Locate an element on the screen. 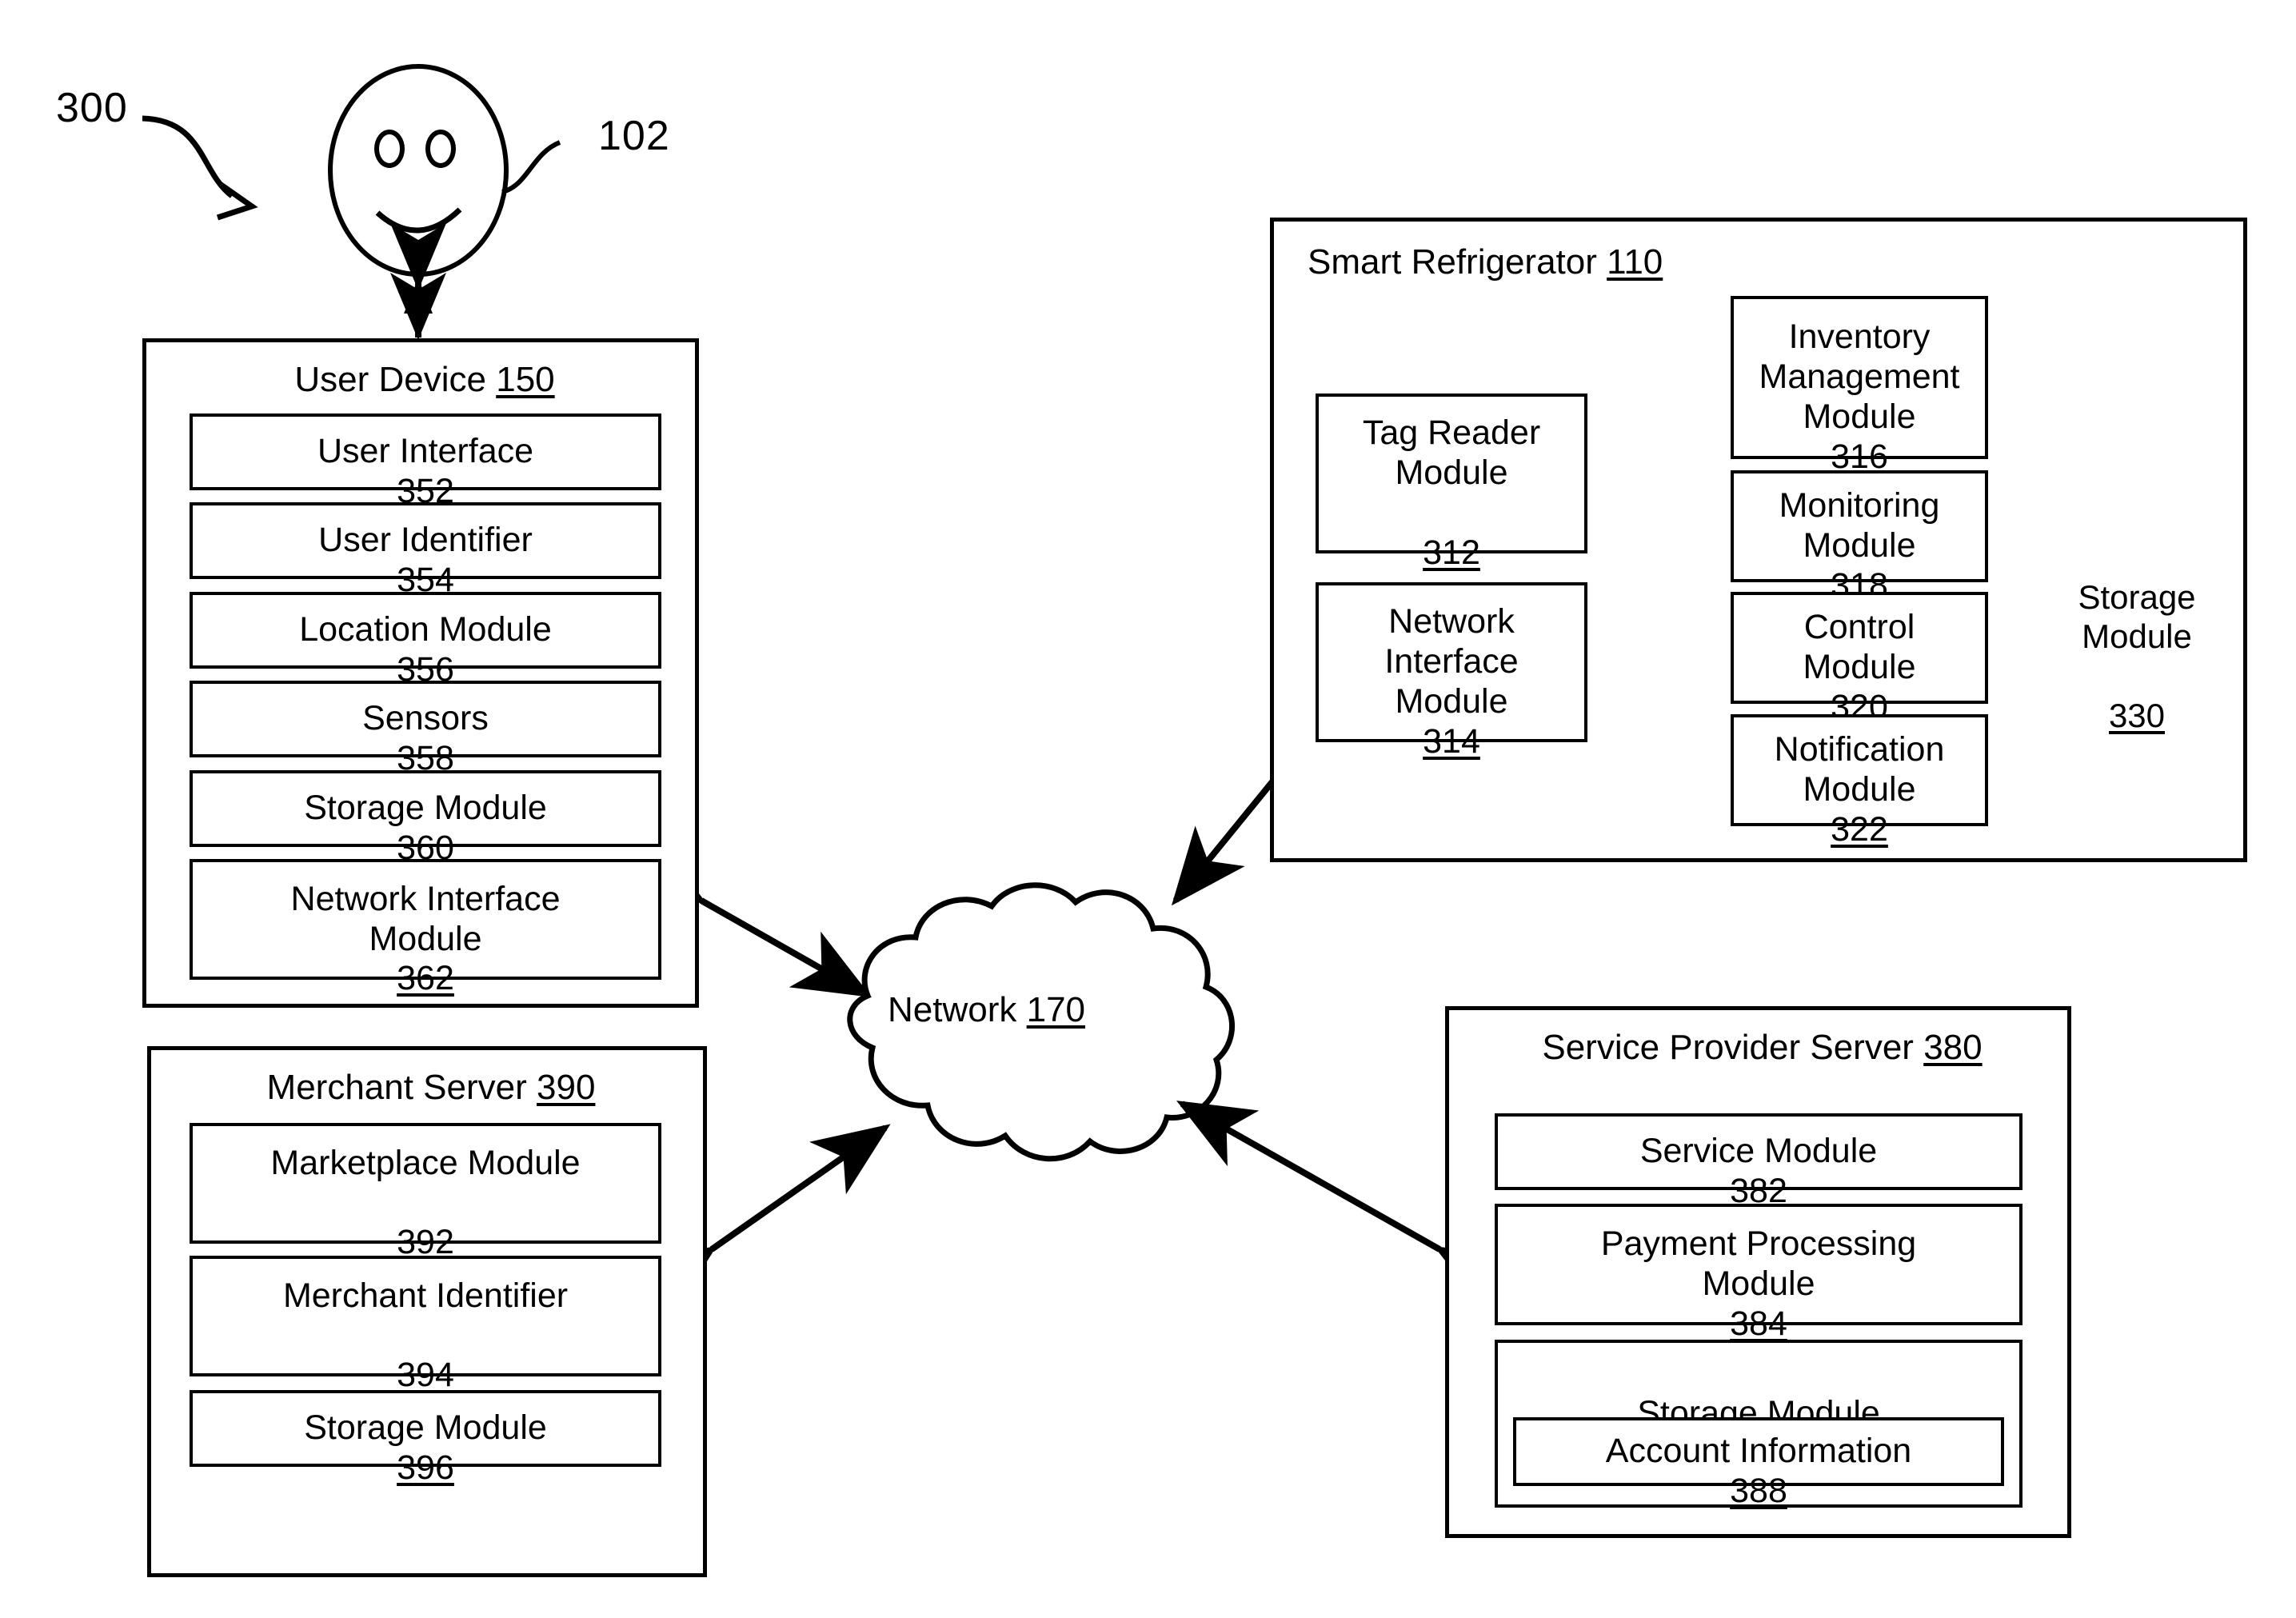  module-account-information-388: Account Information 388 is located at coordinates (1759, 1464).